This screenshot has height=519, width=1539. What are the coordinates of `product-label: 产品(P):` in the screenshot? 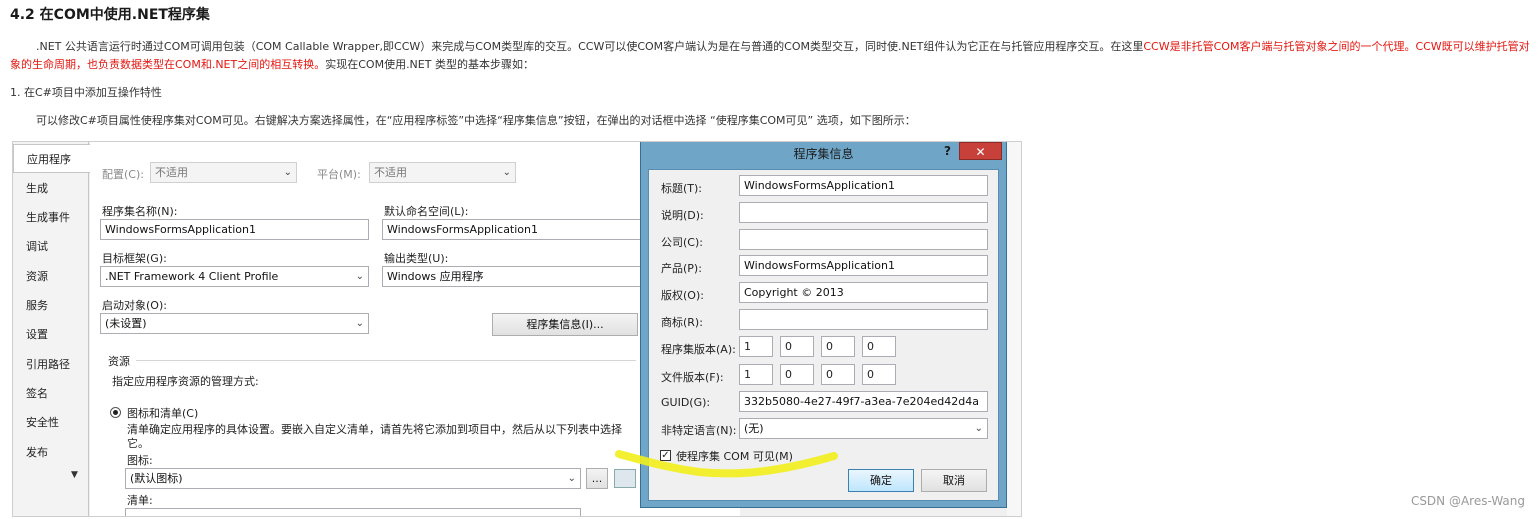 It's located at (681, 268).